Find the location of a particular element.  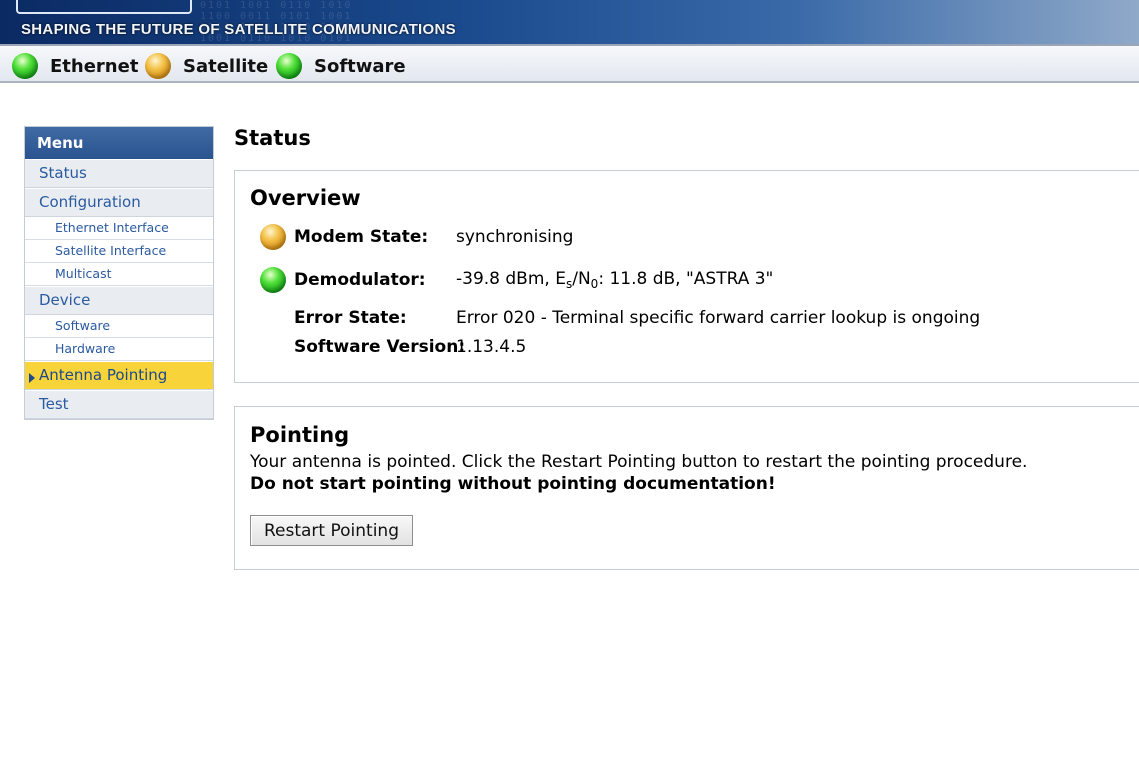

modem-state-value: synchronising is located at coordinates (515, 237).